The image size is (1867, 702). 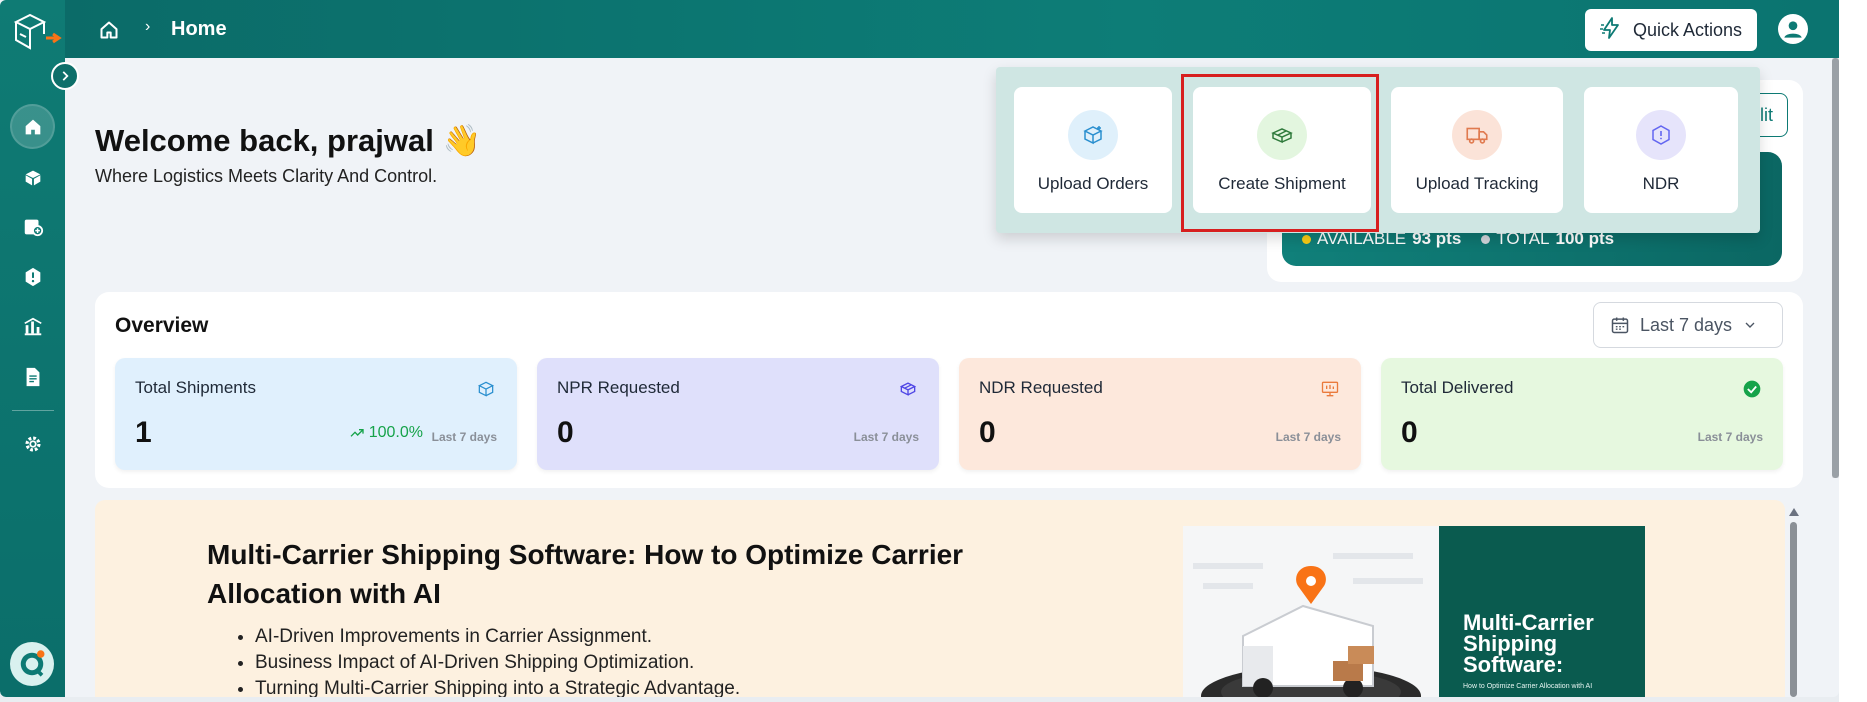 I want to click on chevron-right-icon, so click(x=65, y=76).